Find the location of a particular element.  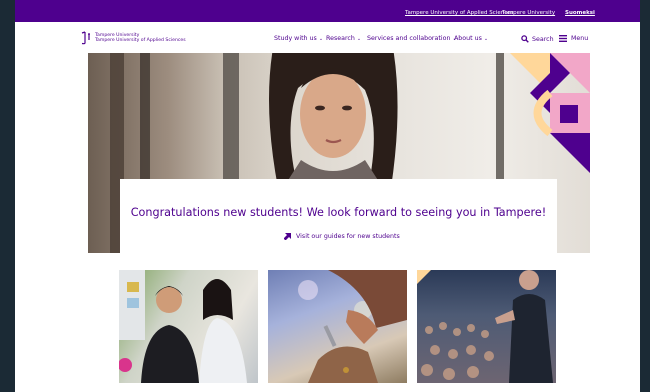

nav-label: Services and collaboration is located at coordinates (409, 38).